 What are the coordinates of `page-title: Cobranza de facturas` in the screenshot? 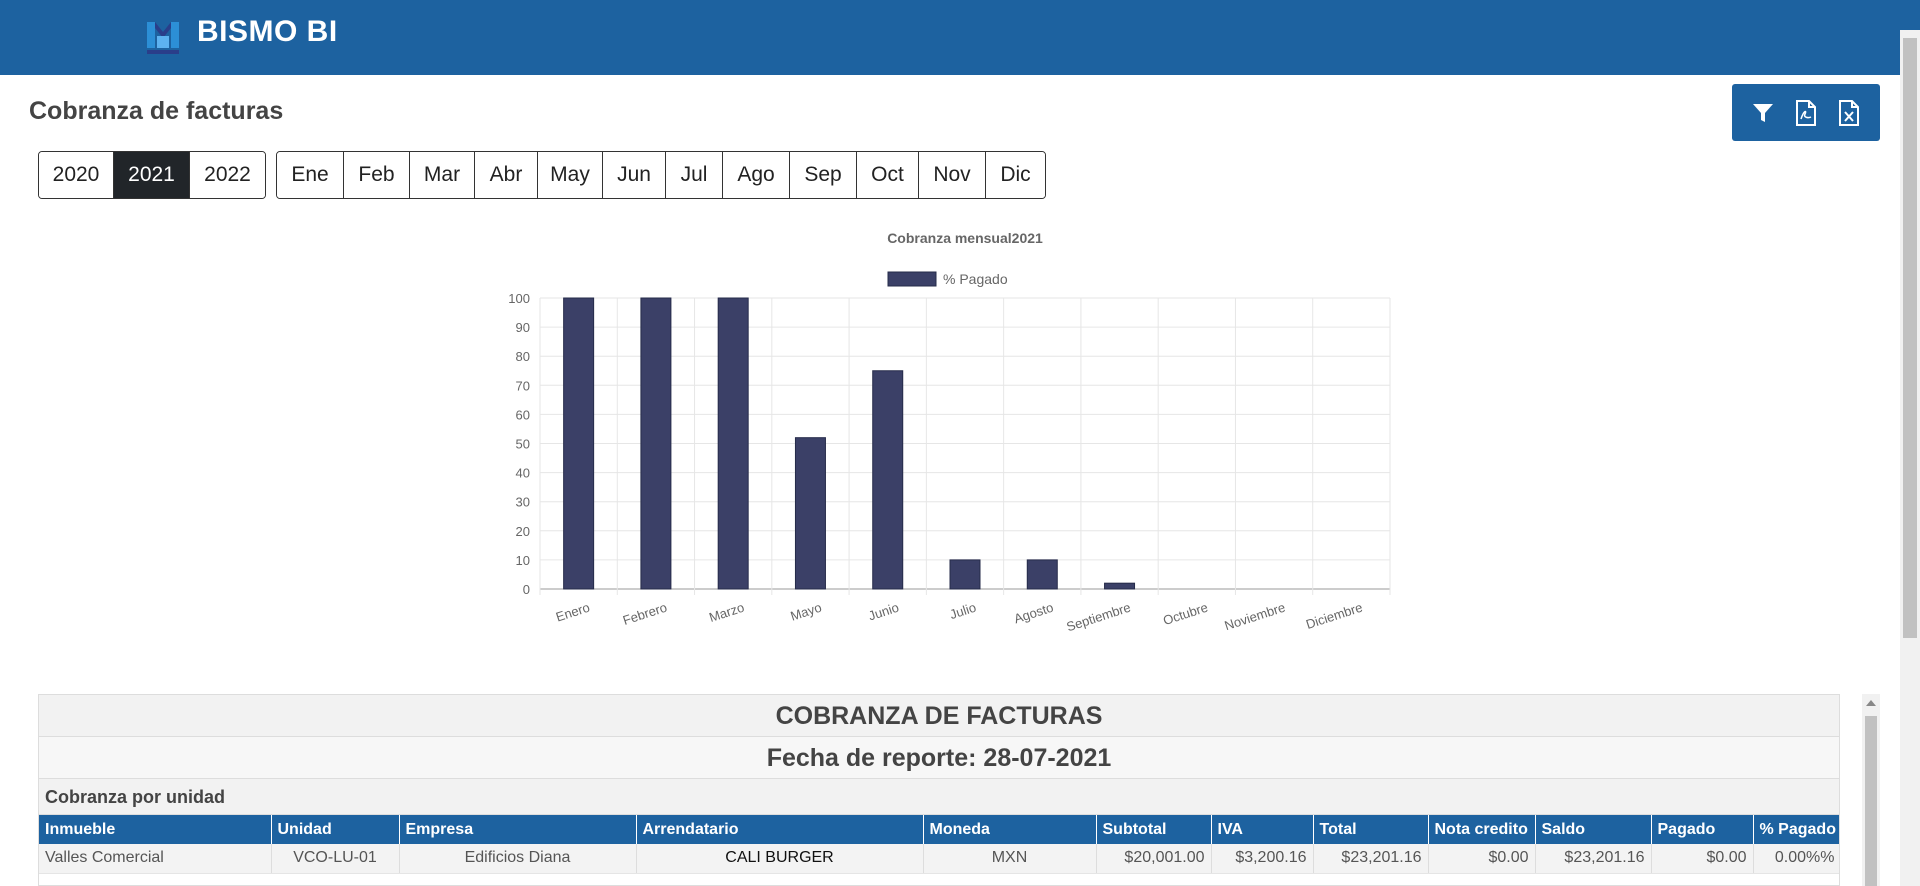 It's located at (156, 111).